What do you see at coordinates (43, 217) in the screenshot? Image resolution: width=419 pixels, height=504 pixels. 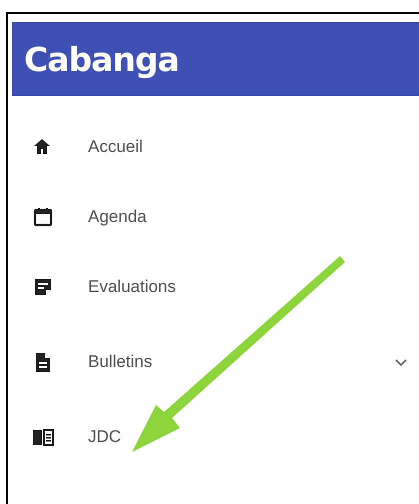 I see `calendar-icon` at bounding box center [43, 217].